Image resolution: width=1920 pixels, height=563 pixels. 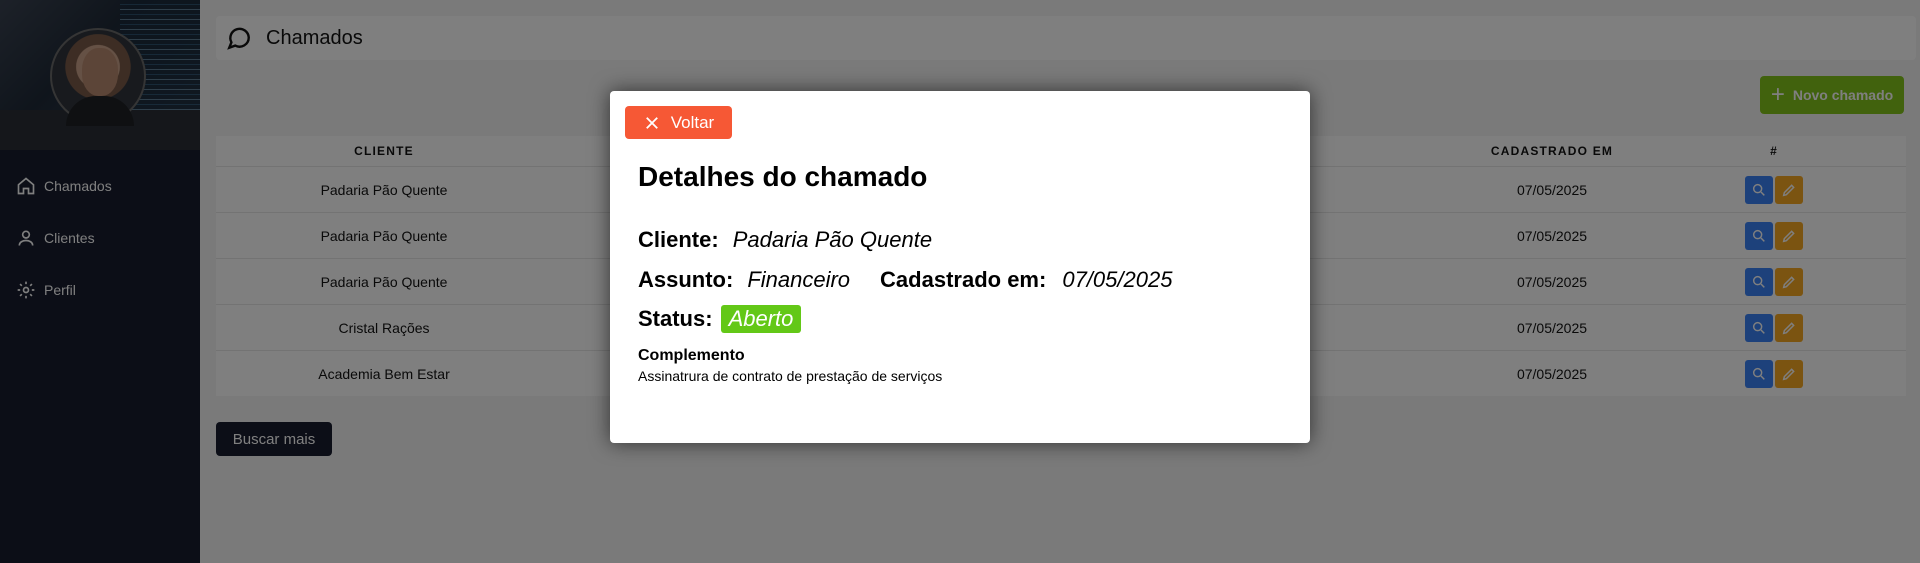 I want to click on modal-title: Detalhes do chamado, so click(x=783, y=176).